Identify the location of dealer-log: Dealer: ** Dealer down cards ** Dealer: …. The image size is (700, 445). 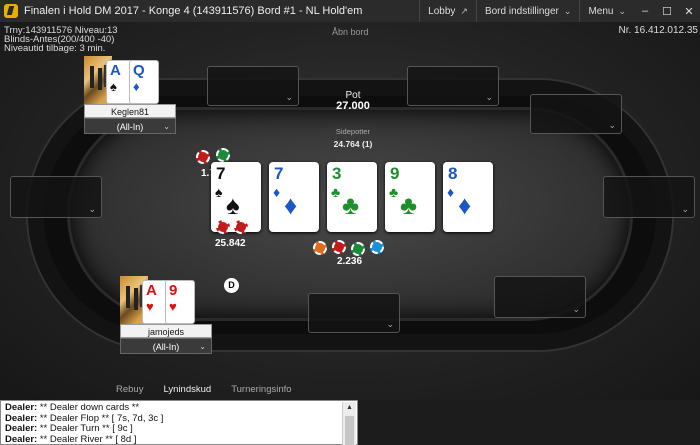
(179, 422).